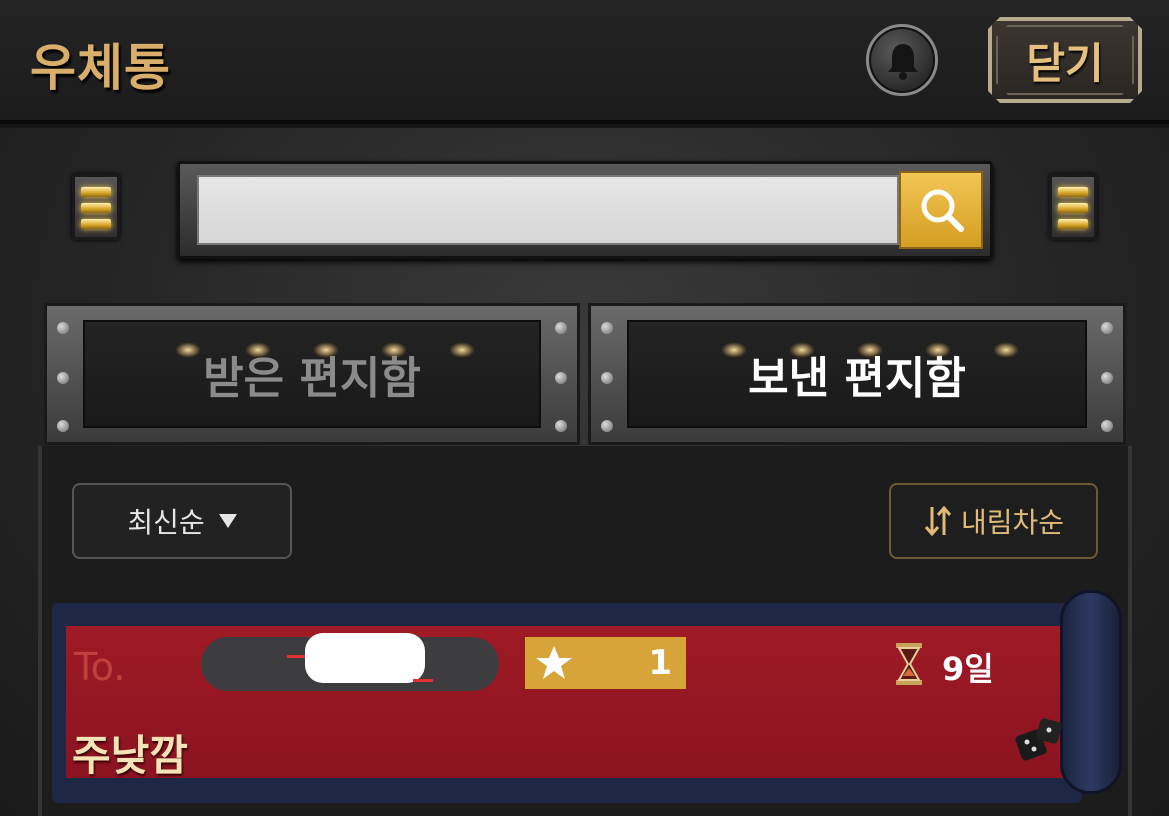 This screenshot has width=1169, height=816. Describe the element at coordinates (1065, 60) in the screenshot. I see `close-button: 닫기` at that location.